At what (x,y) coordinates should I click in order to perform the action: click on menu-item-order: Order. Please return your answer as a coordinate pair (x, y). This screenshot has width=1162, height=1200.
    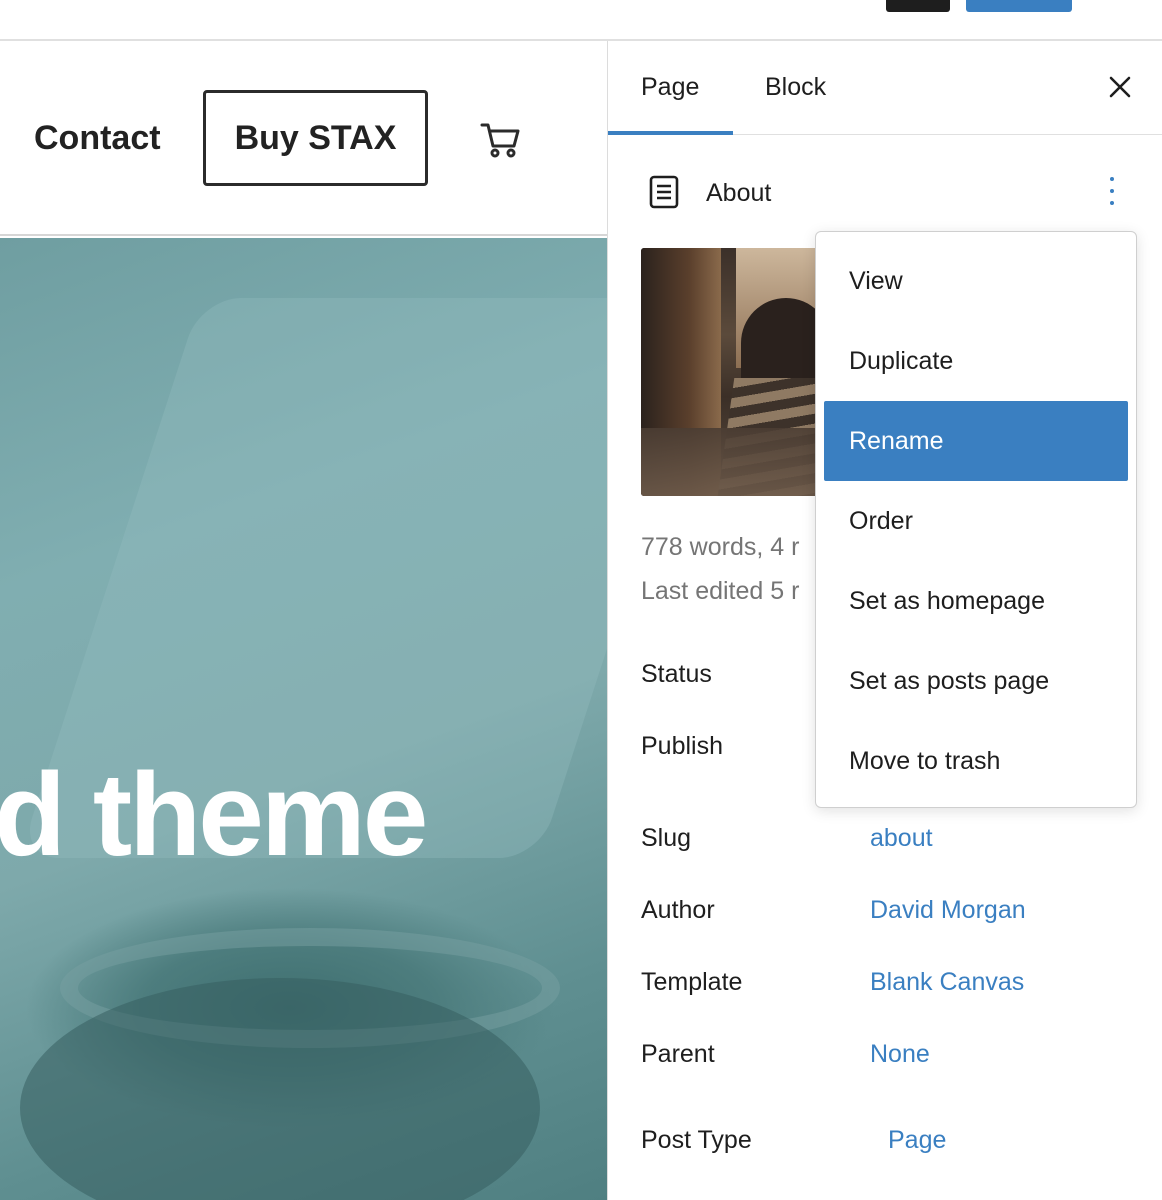
    Looking at the image, I should click on (976, 521).